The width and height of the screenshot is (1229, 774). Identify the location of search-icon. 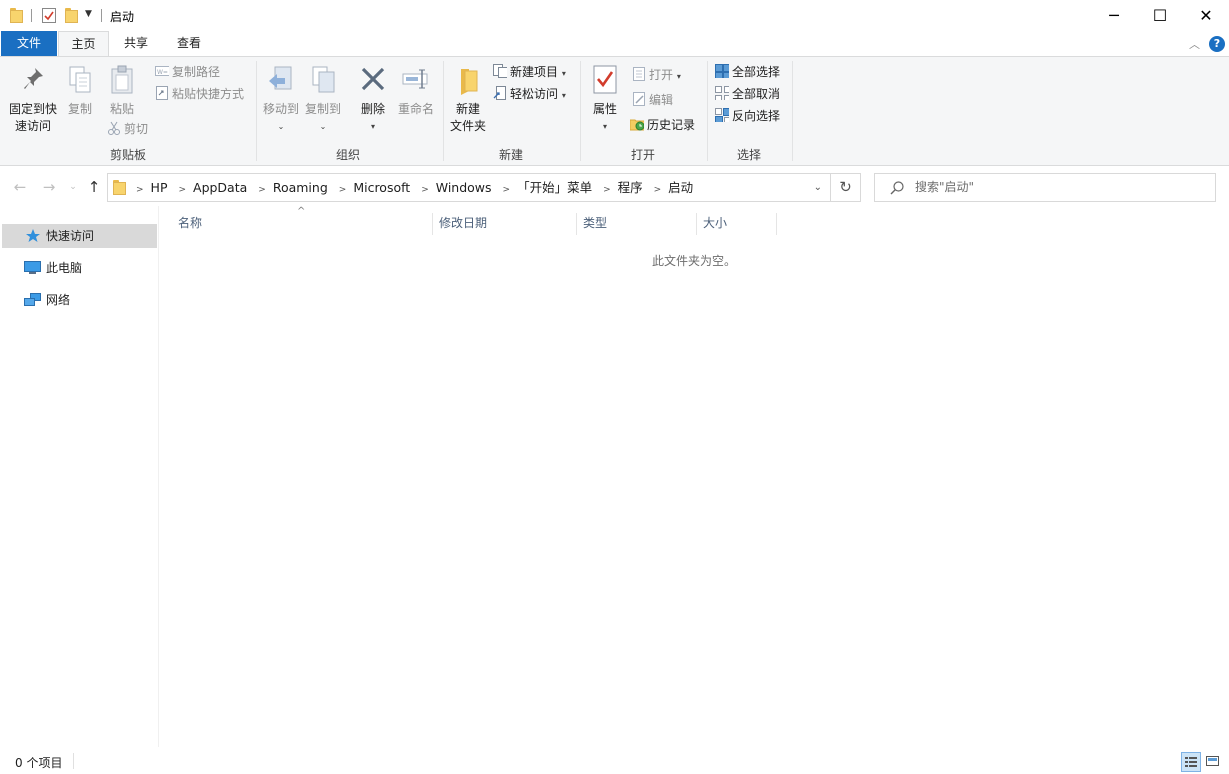
(897, 188).